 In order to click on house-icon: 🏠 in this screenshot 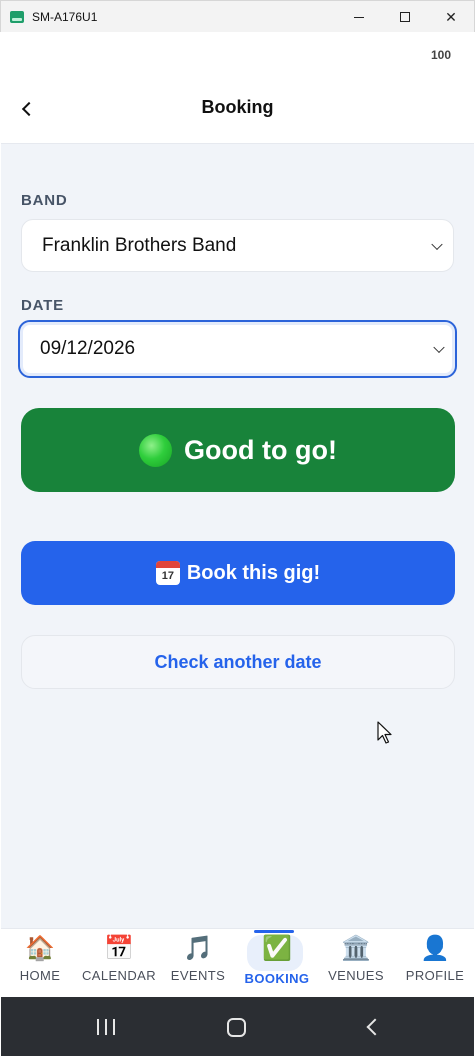, I will do `click(40, 948)`.